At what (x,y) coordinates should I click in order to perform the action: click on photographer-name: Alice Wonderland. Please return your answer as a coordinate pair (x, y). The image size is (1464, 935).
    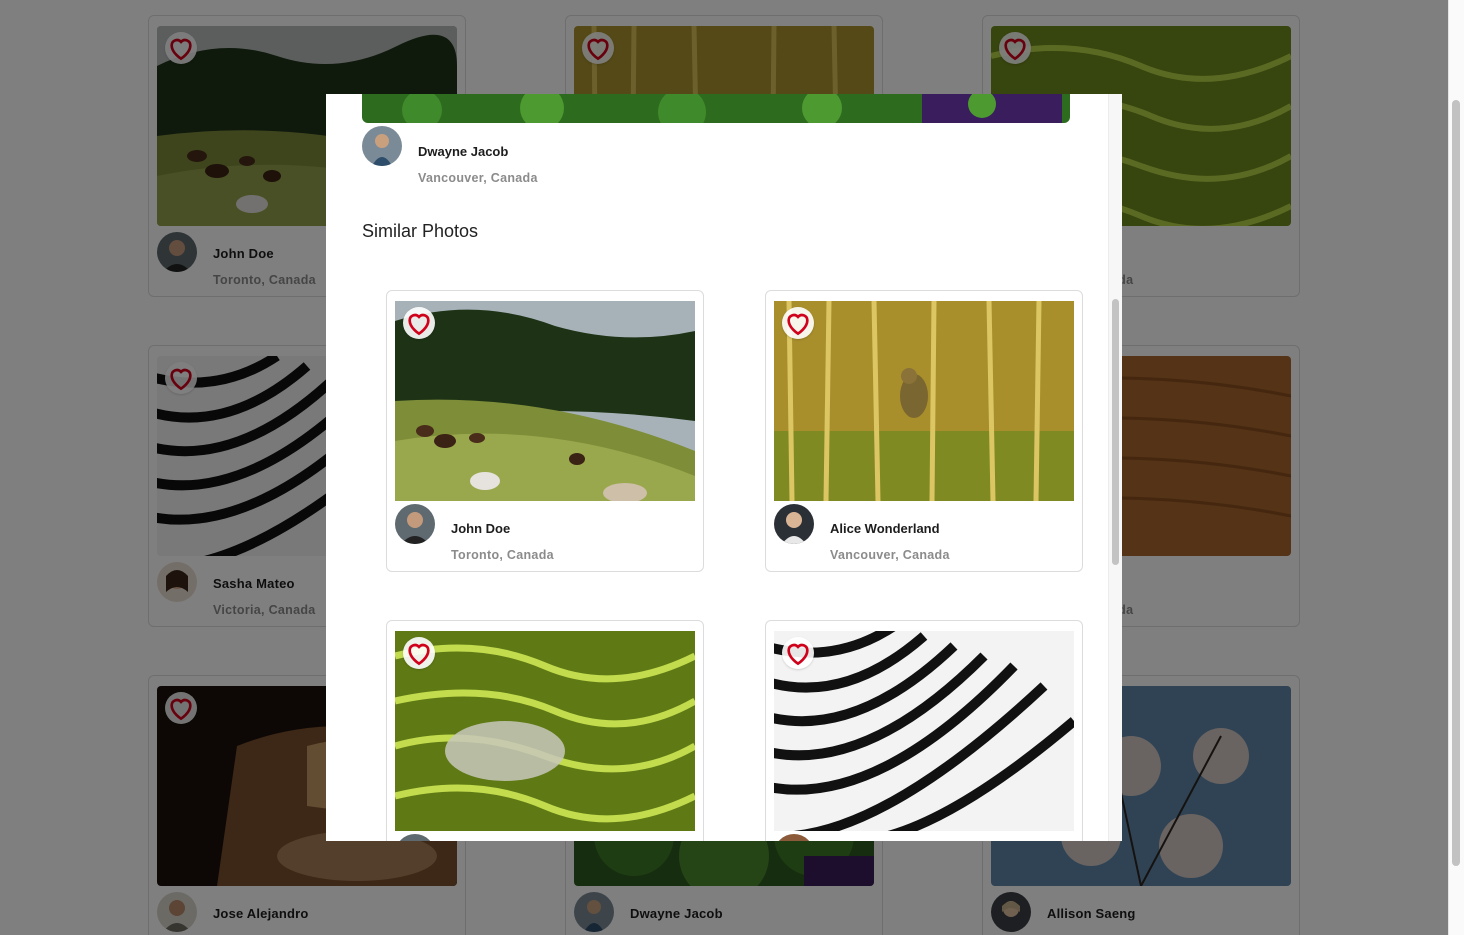
    Looking at the image, I should click on (885, 528).